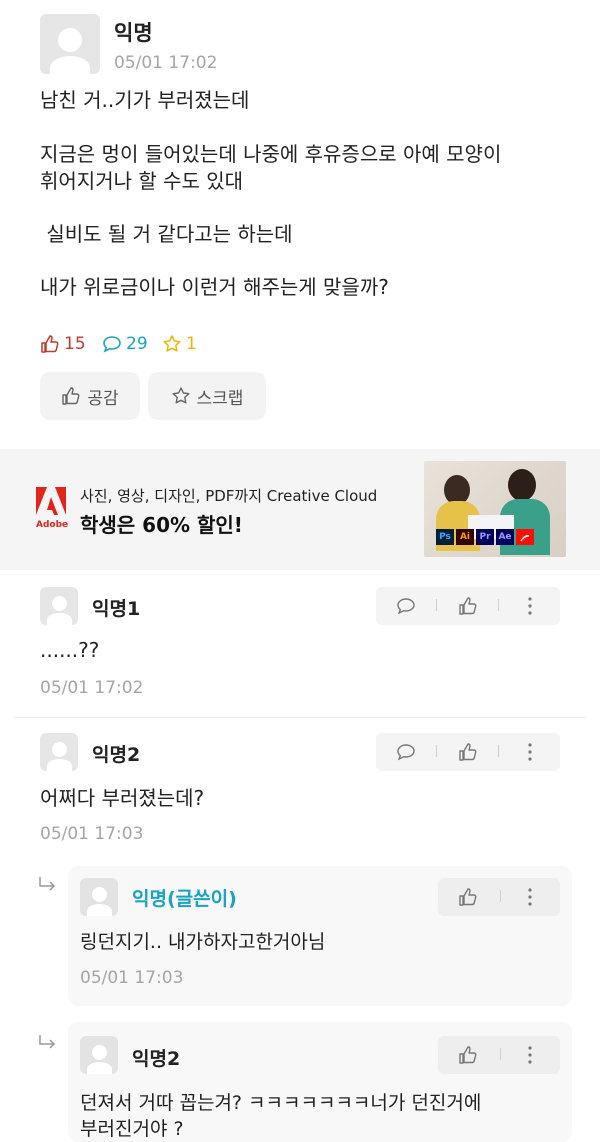 This screenshot has width=600, height=1142. What do you see at coordinates (133, 33) in the screenshot?
I see `post-author-name: 익명` at bounding box center [133, 33].